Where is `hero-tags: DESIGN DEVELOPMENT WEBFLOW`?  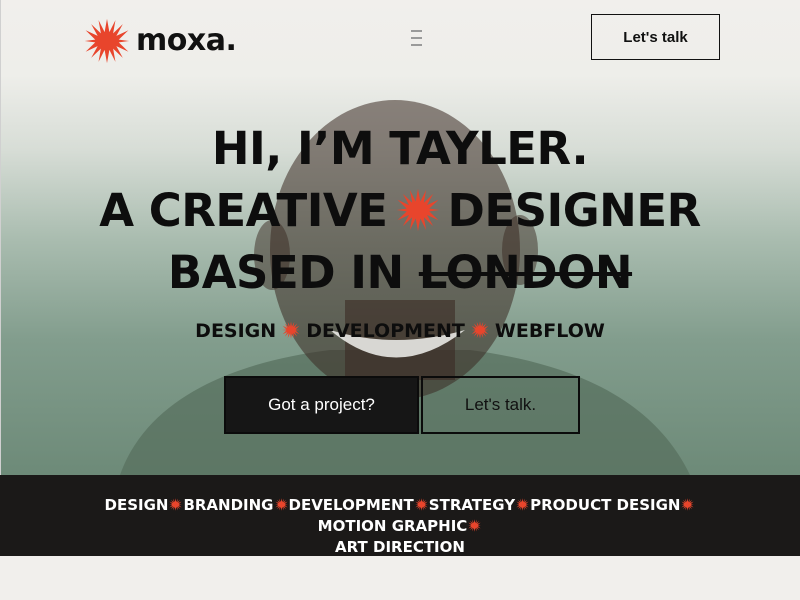
hero-tags: DESIGN DEVELOPMENT WEBFLOW is located at coordinates (400, 331).